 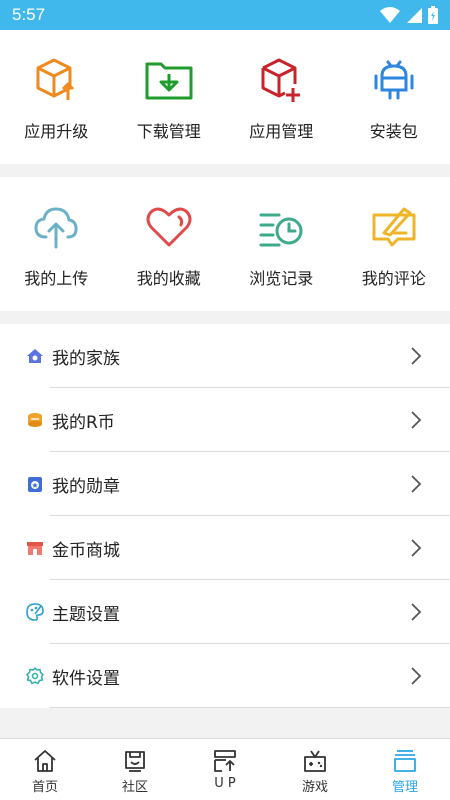 I want to click on my-upload-button: 我的上传, so click(x=56, y=244).